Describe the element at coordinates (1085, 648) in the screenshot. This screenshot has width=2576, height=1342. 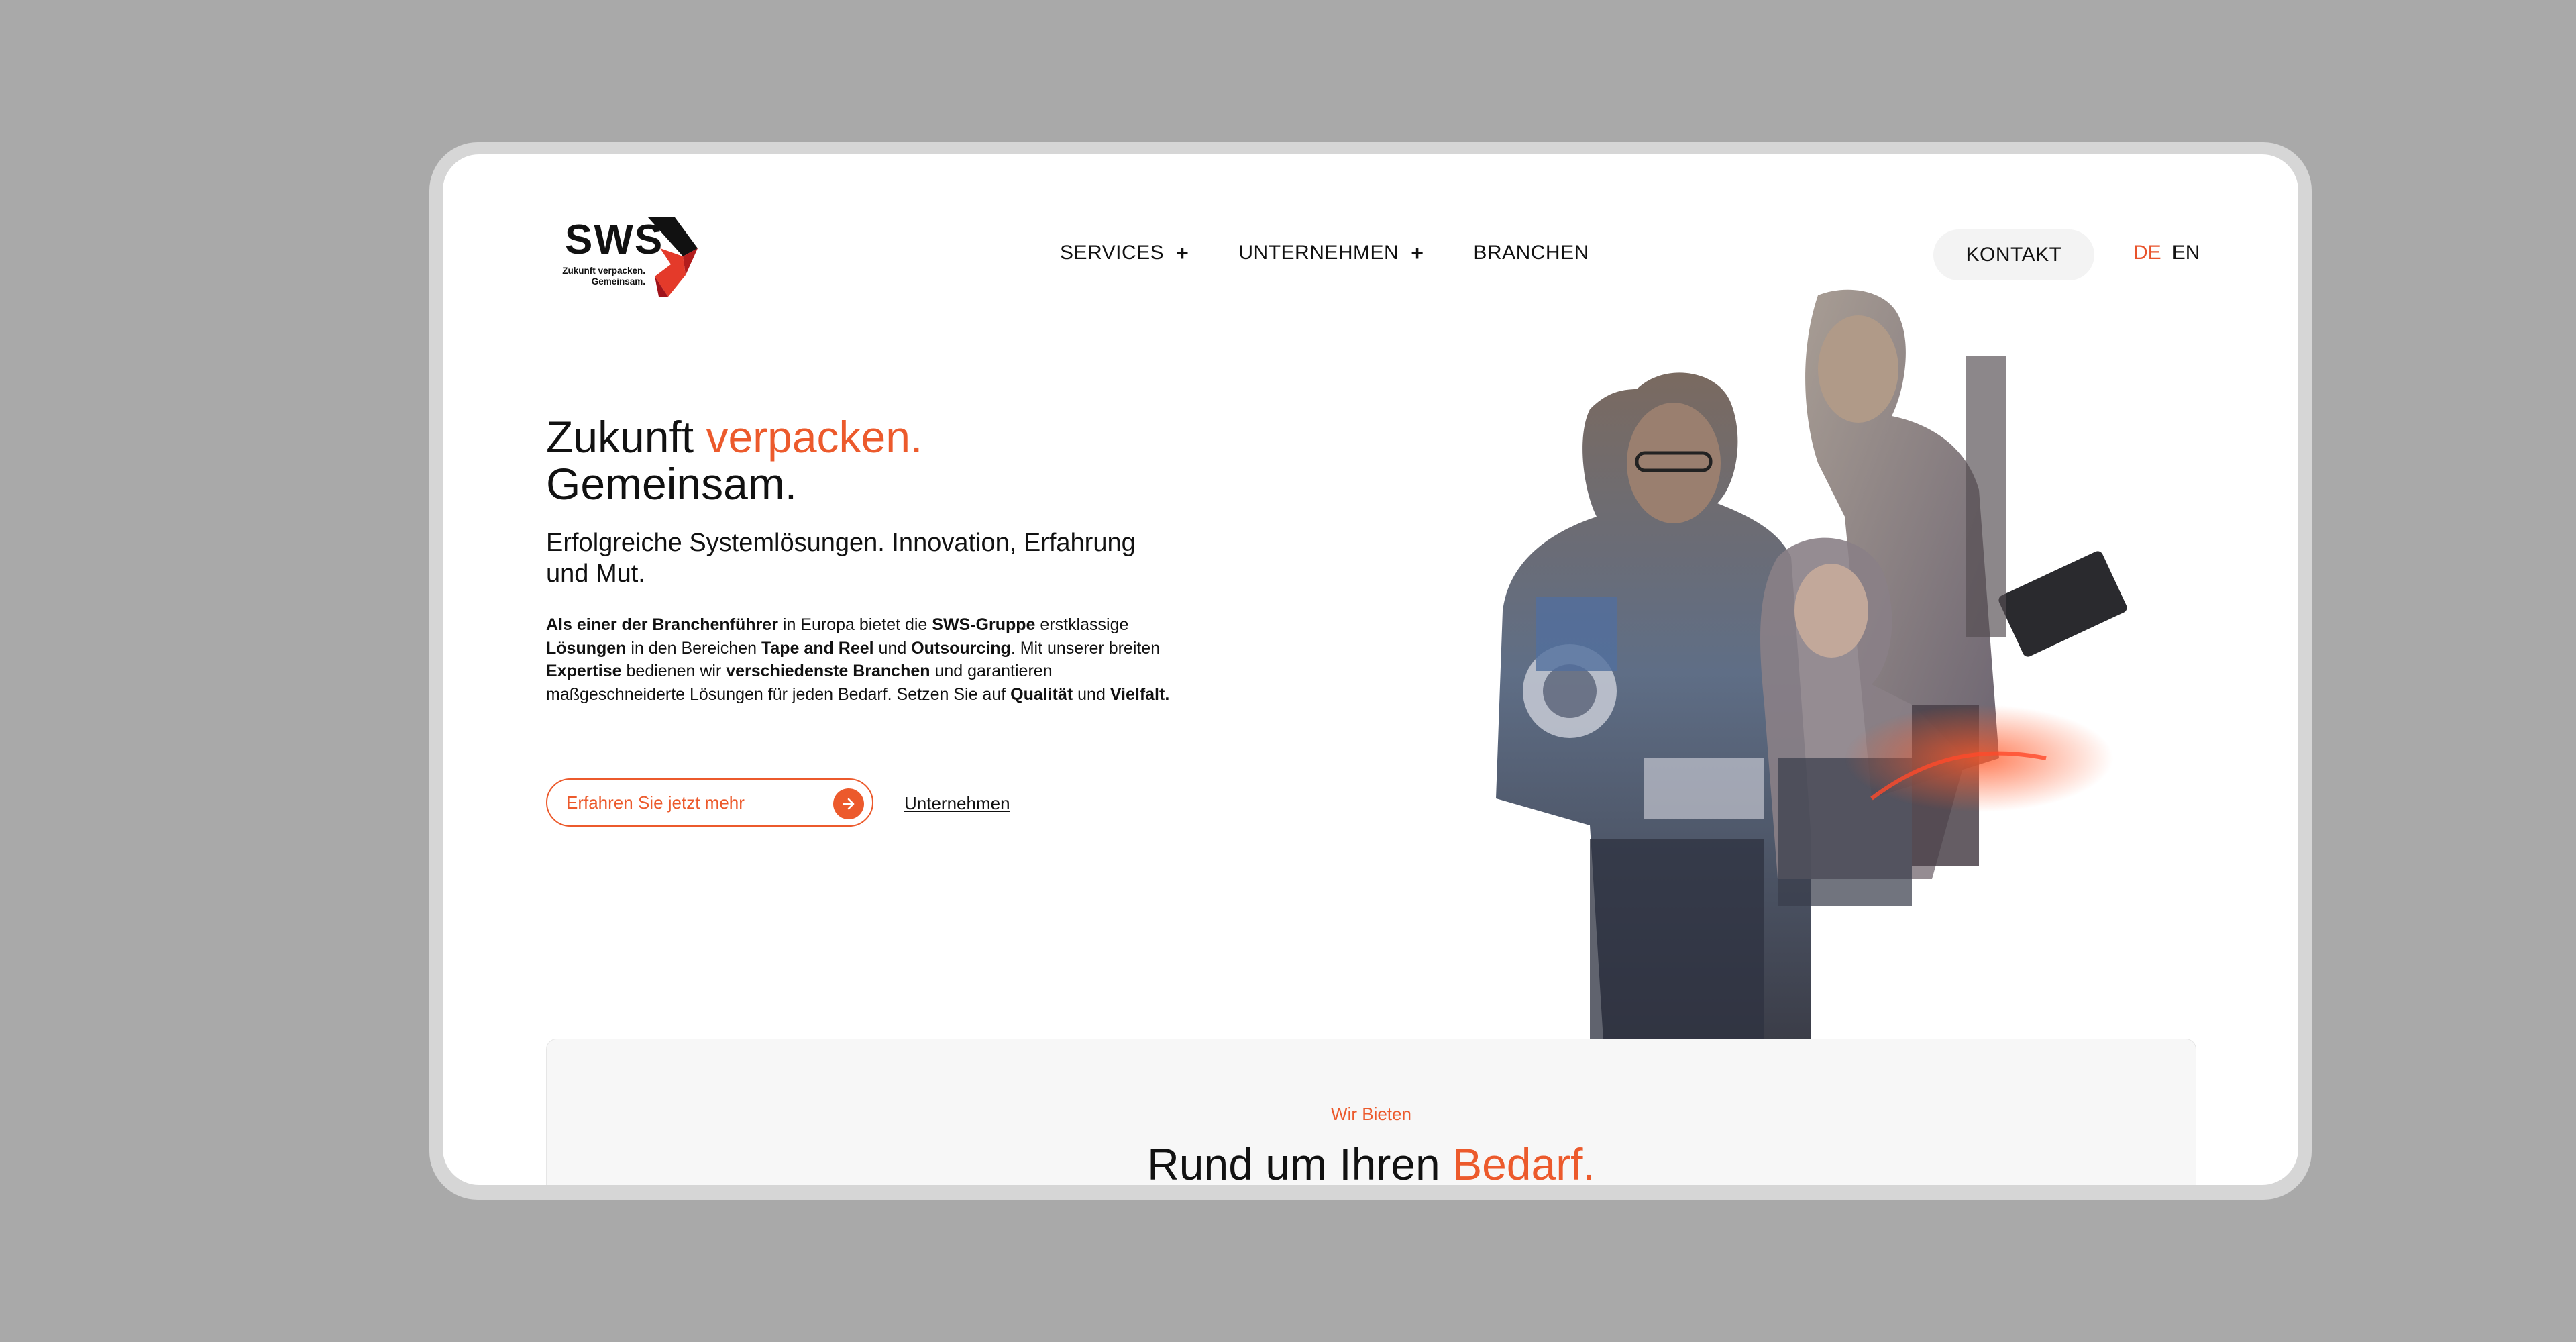
I see `hero-description-segment: . Mit unserer breiten` at that location.